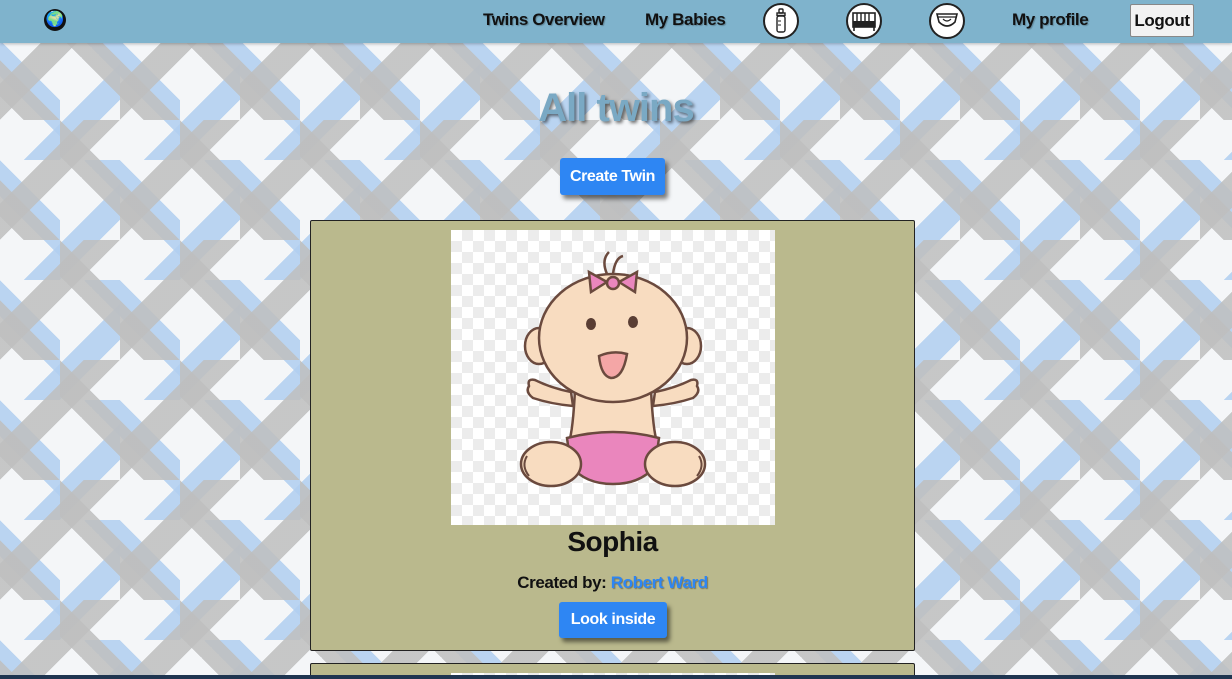 This screenshot has width=1232, height=679. I want to click on page-title: All twins, so click(616, 108).